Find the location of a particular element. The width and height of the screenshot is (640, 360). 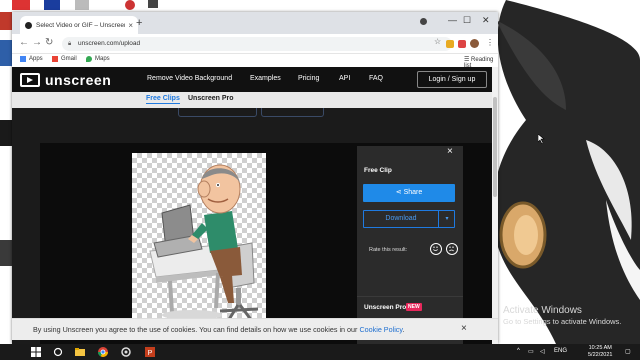

tab-close-icon: × is located at coordinates (130, 25).